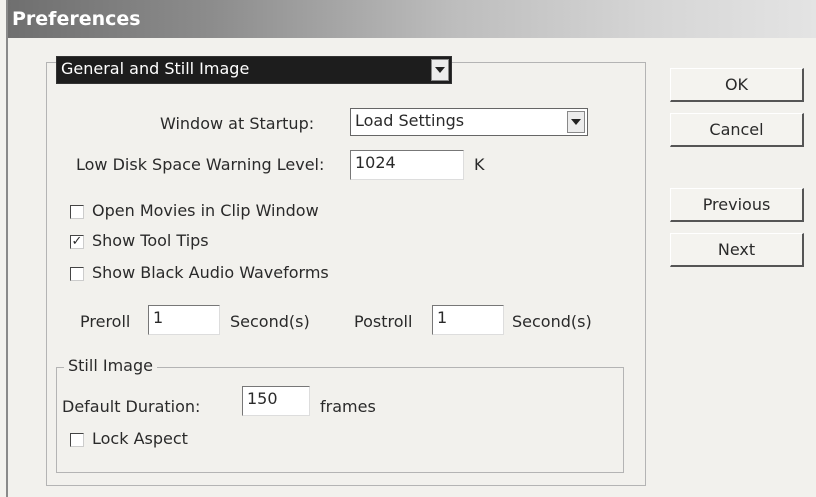 This screenshot has width=816, height=497. I want to click on postroll-label: Postroll, so click(383, 321).